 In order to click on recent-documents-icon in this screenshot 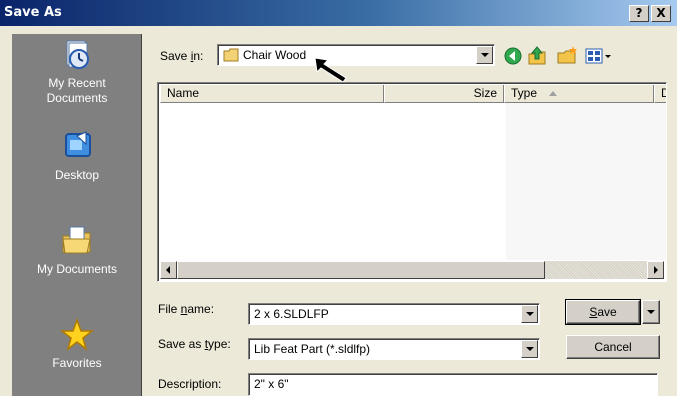, I will do `click(77, 54)`.